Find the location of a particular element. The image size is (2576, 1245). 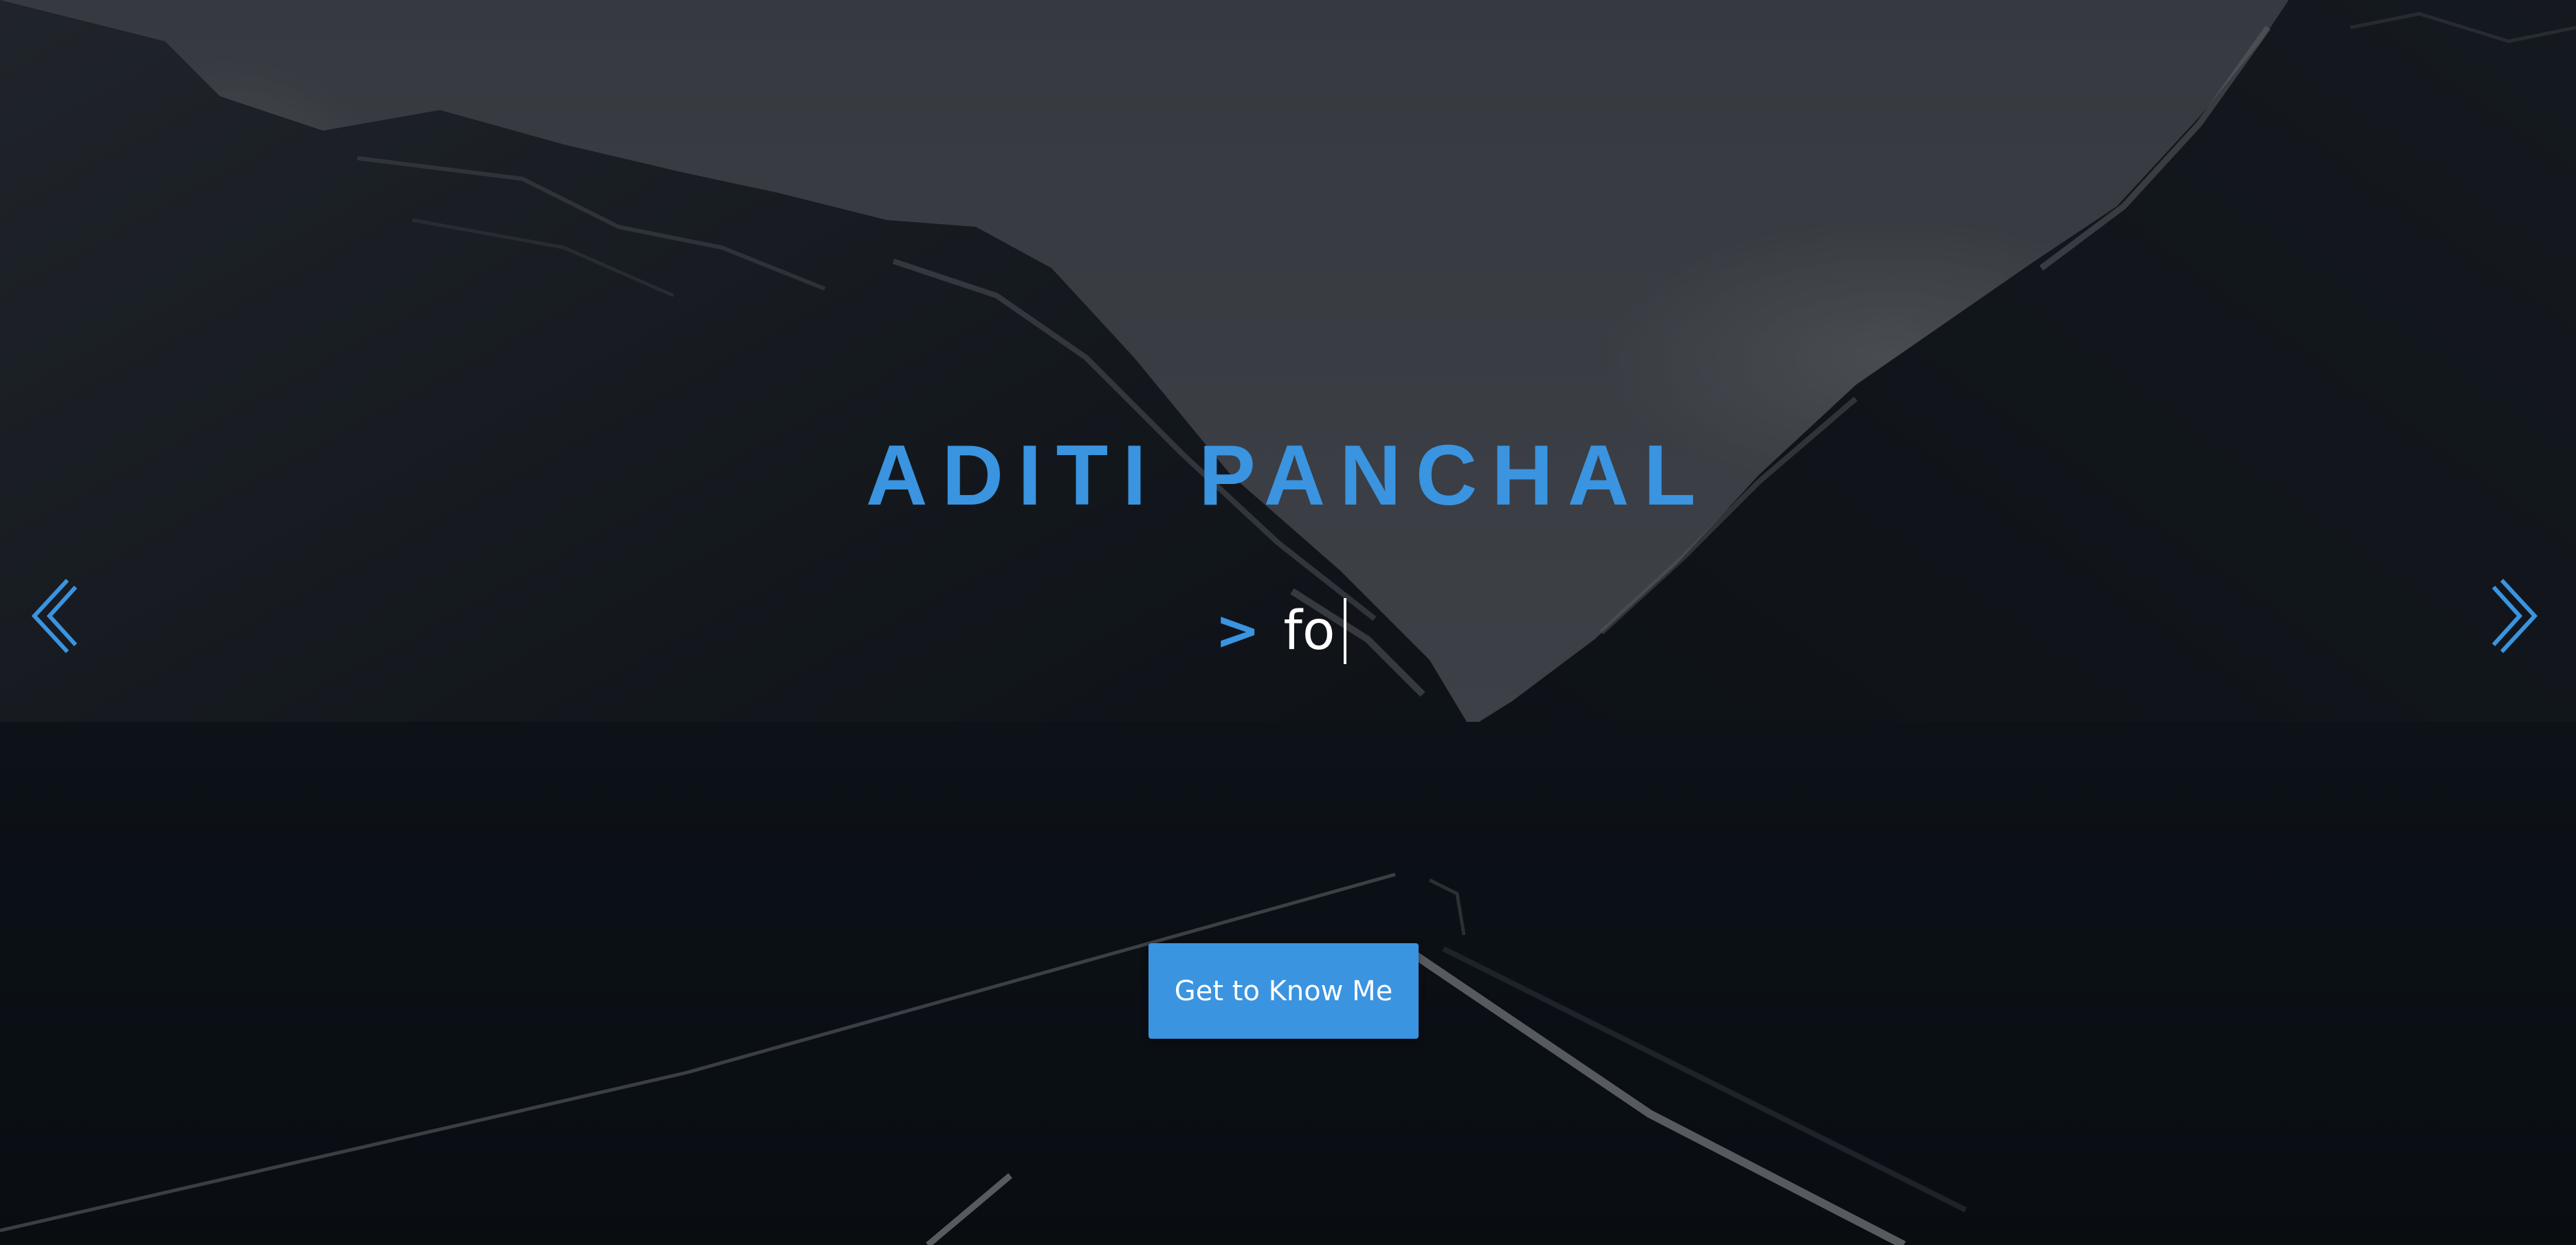

carousel-prev-button is located at coordinates (52, 615).